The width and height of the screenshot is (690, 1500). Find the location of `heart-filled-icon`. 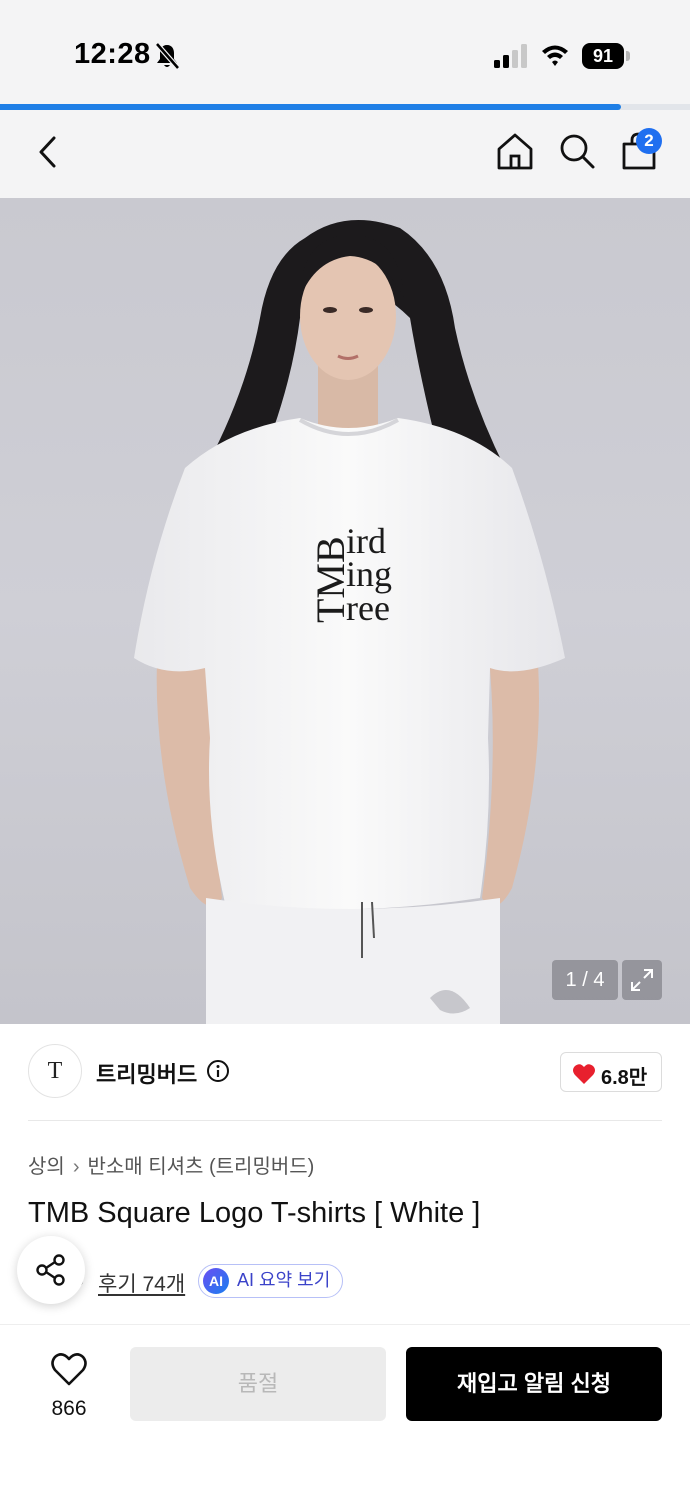

heart-filled-icon is located at coordinates (584, 1074).